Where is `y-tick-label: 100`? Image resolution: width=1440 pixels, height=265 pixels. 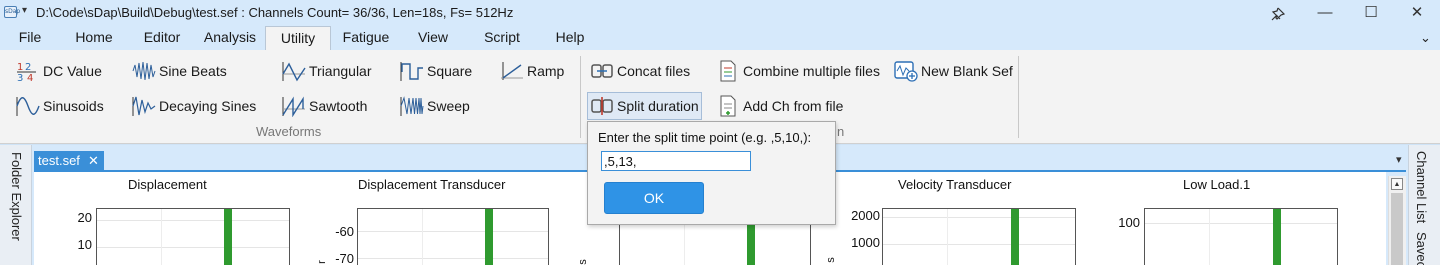 y-tick-label: 100 is located at coordinates (1129, 222).